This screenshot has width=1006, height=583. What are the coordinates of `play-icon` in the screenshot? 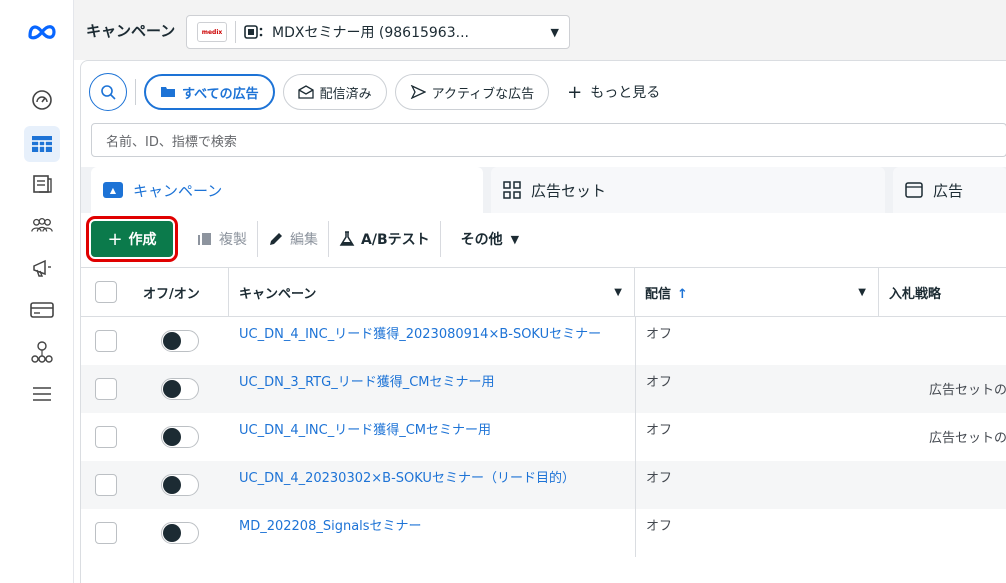 It's located at (418, 92).